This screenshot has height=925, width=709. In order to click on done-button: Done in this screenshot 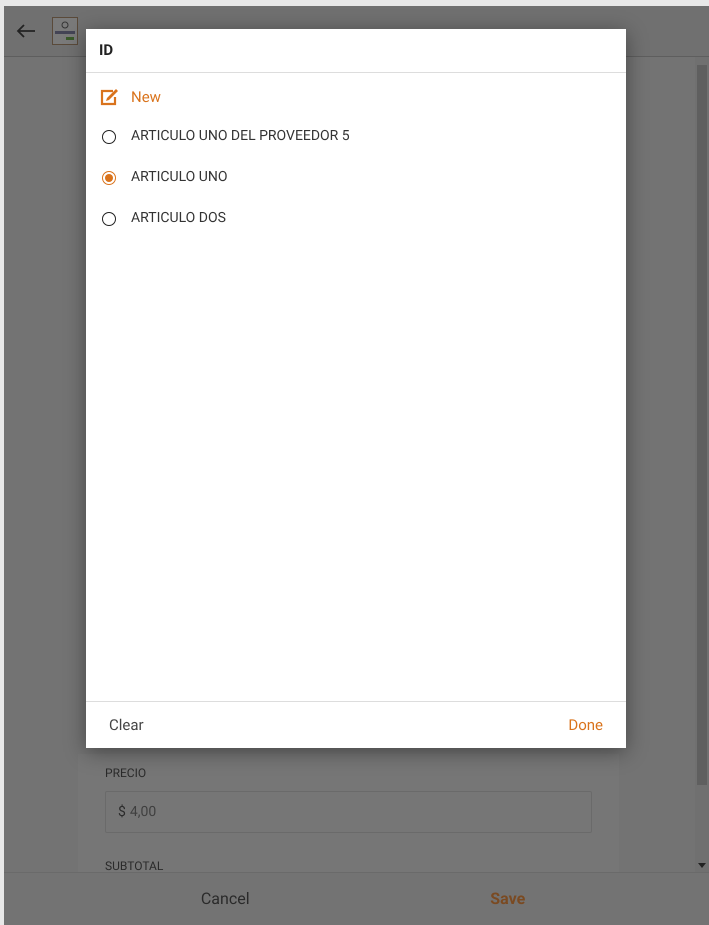, I will do `click(585, 725)`.